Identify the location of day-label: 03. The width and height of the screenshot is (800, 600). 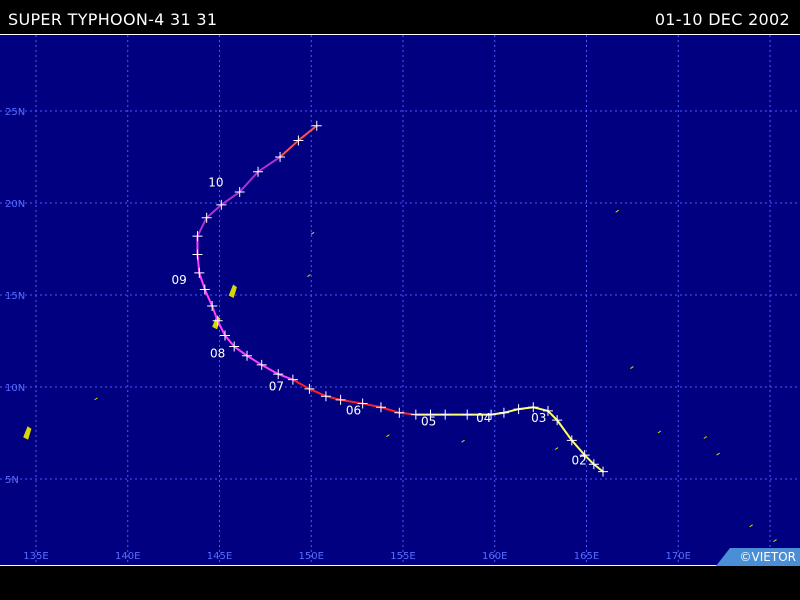
(538, 418).